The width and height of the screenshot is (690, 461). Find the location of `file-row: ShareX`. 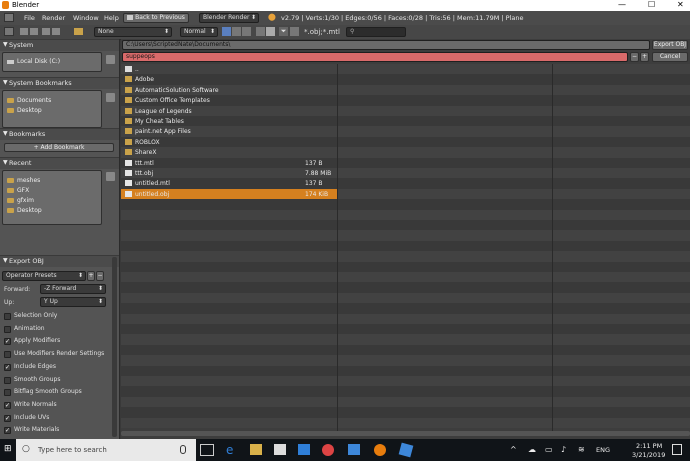

file-row: ShareX is located at coordinates (229, 152).